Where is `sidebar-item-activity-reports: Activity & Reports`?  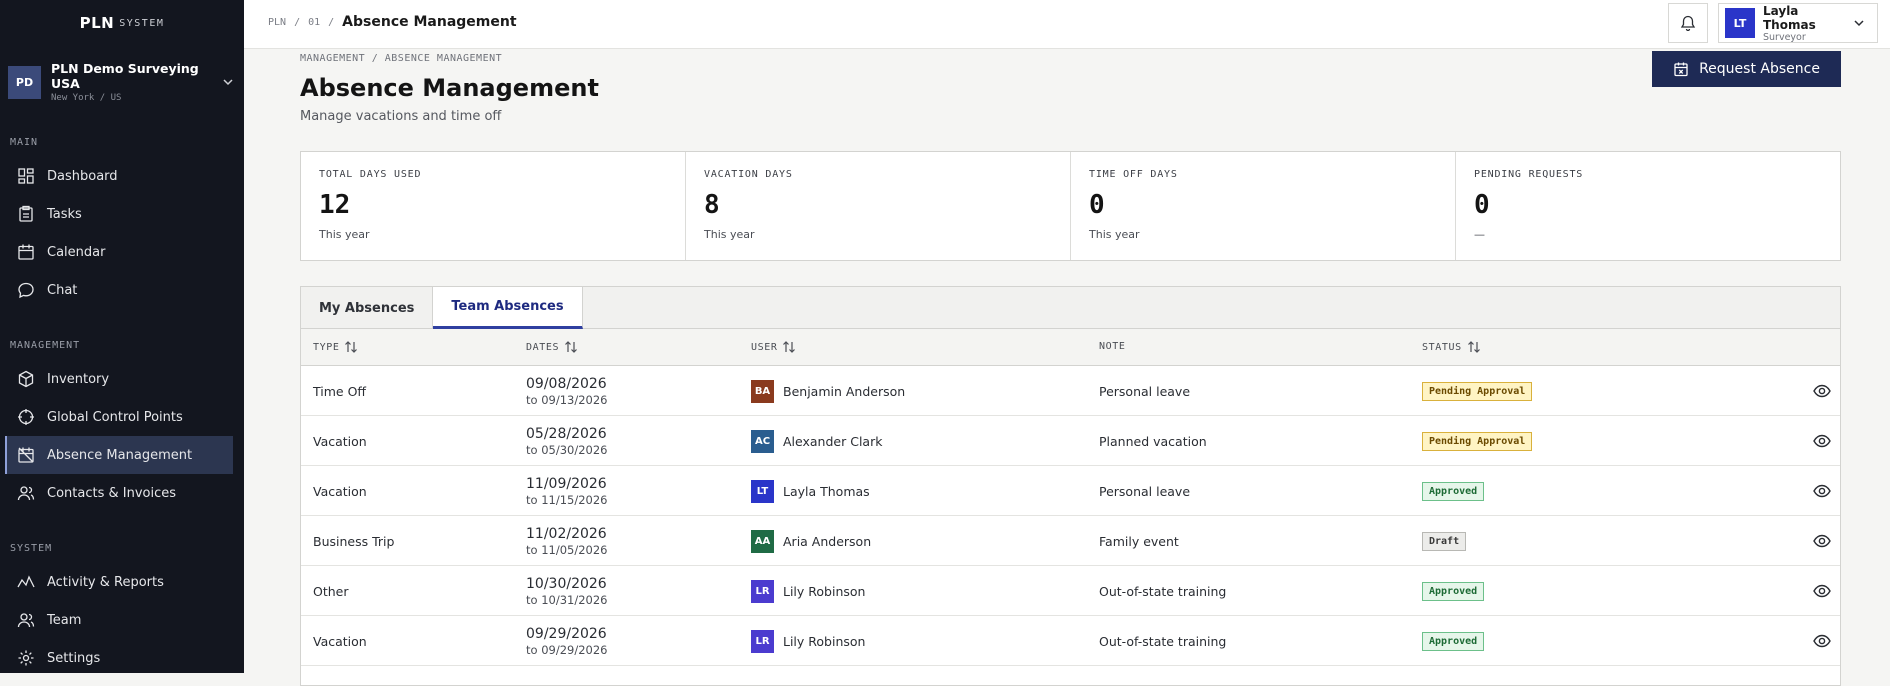
sidebar-item-activity-reports: Activity & Reports is located at coordinates (119, 582).